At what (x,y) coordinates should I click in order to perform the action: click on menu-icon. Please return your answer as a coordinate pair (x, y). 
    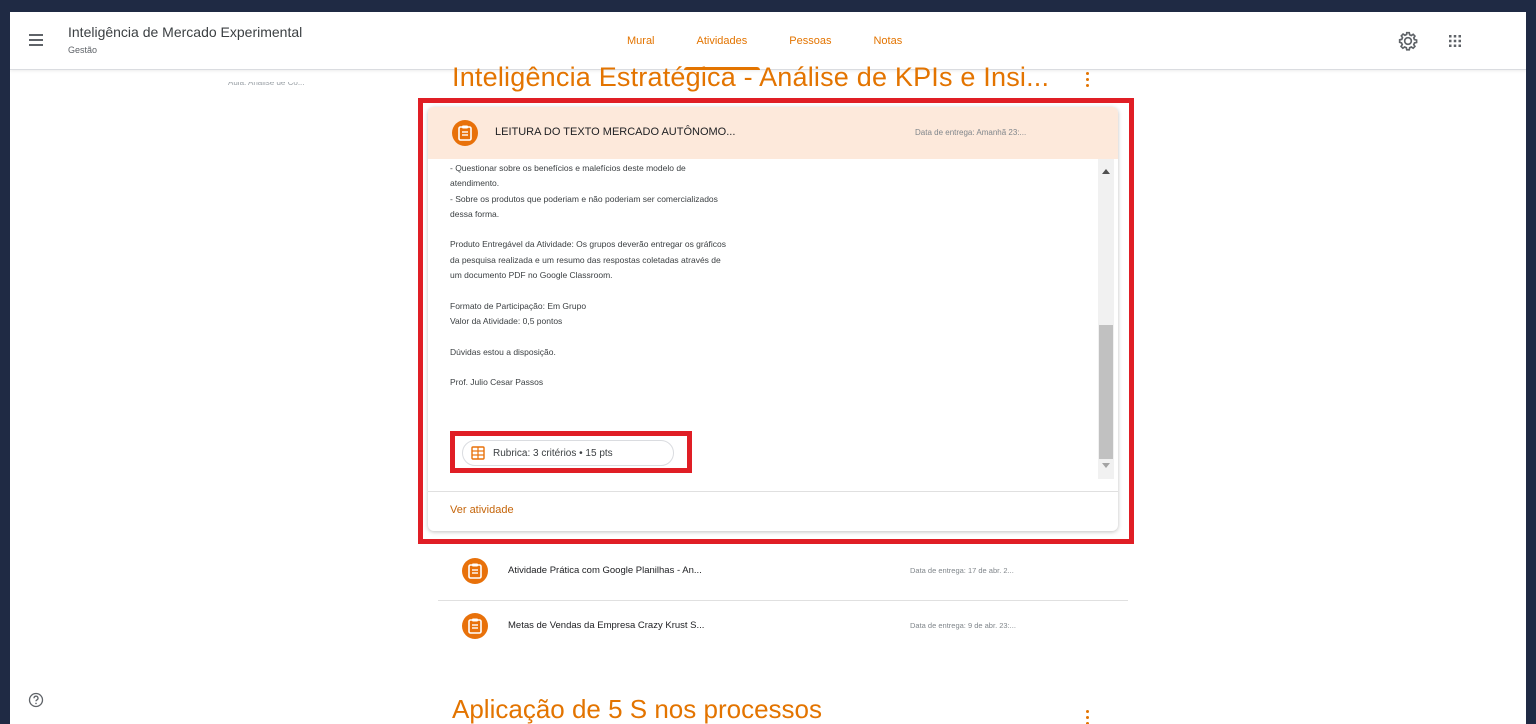
    Looking at the image, I should click on (38, 40).